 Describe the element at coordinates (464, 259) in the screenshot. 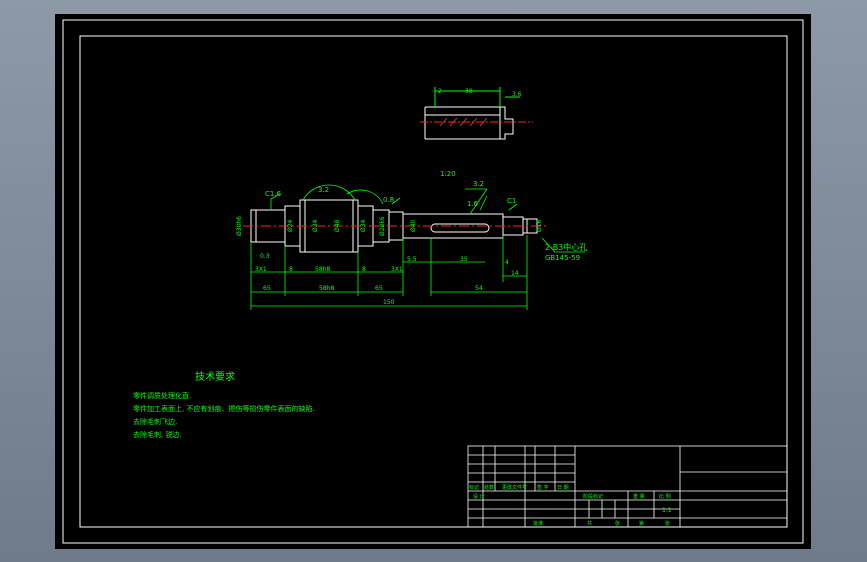

I see `svg-text: 35` at that location.